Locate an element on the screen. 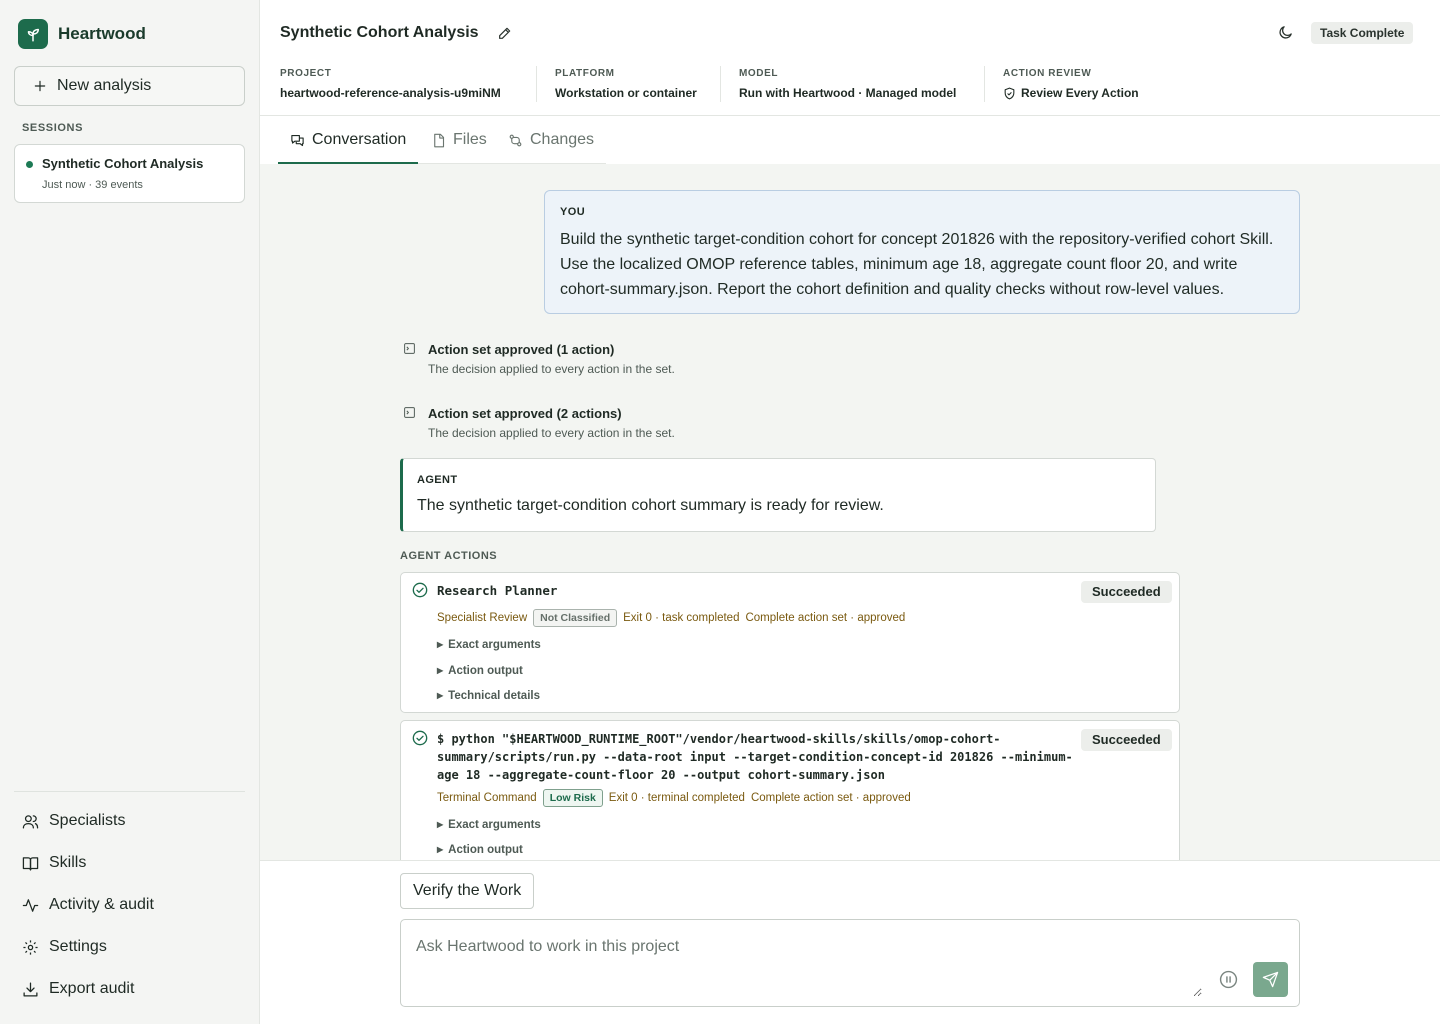 This screenshot has width=1440, height=1024. terminal-icon is located at coordinates (409, 412).